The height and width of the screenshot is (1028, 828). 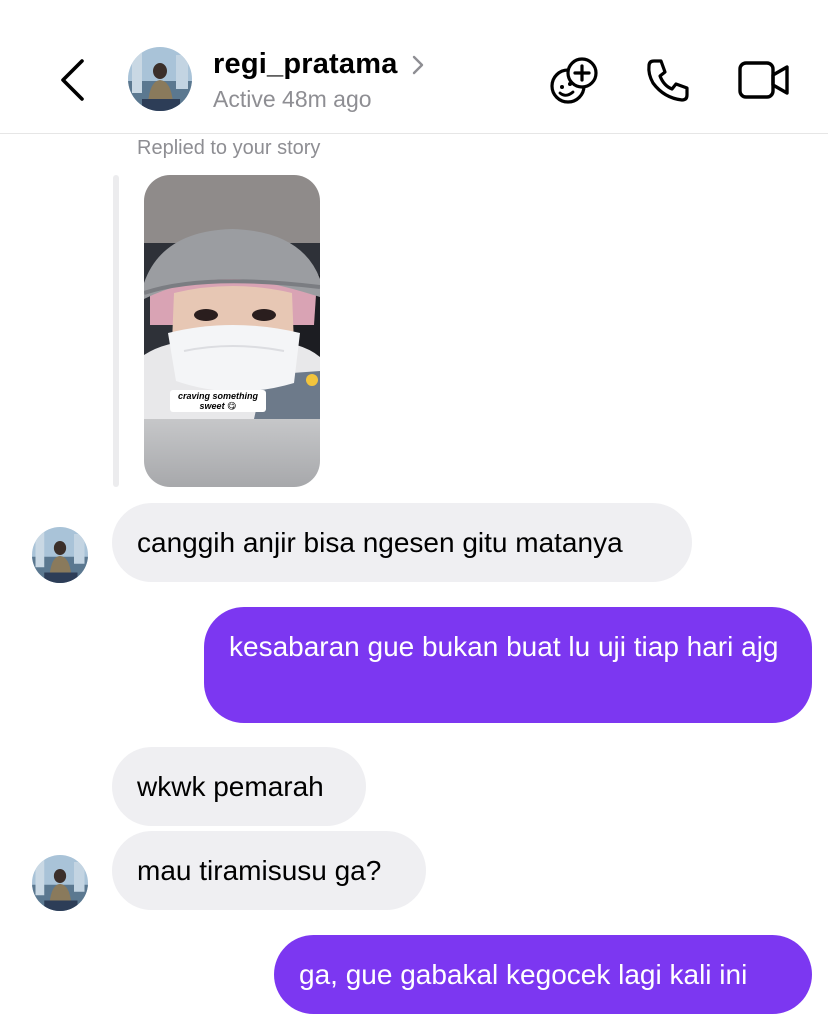 I want to click on chevron-right-icon, so click(x=418, y=65).